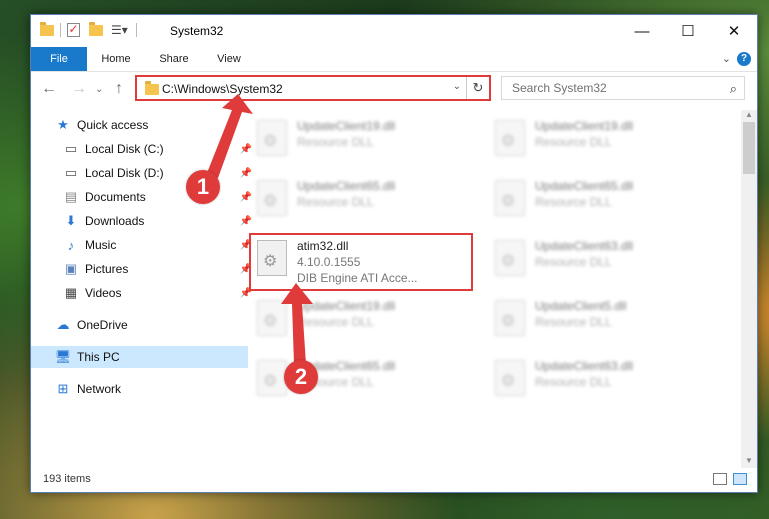 The width and height of the screenshot is (769, 519). What do you see at coordinates (297, 323) in the screenshot?
I see `arrow-2-shape` at bounding box center [297, 323].